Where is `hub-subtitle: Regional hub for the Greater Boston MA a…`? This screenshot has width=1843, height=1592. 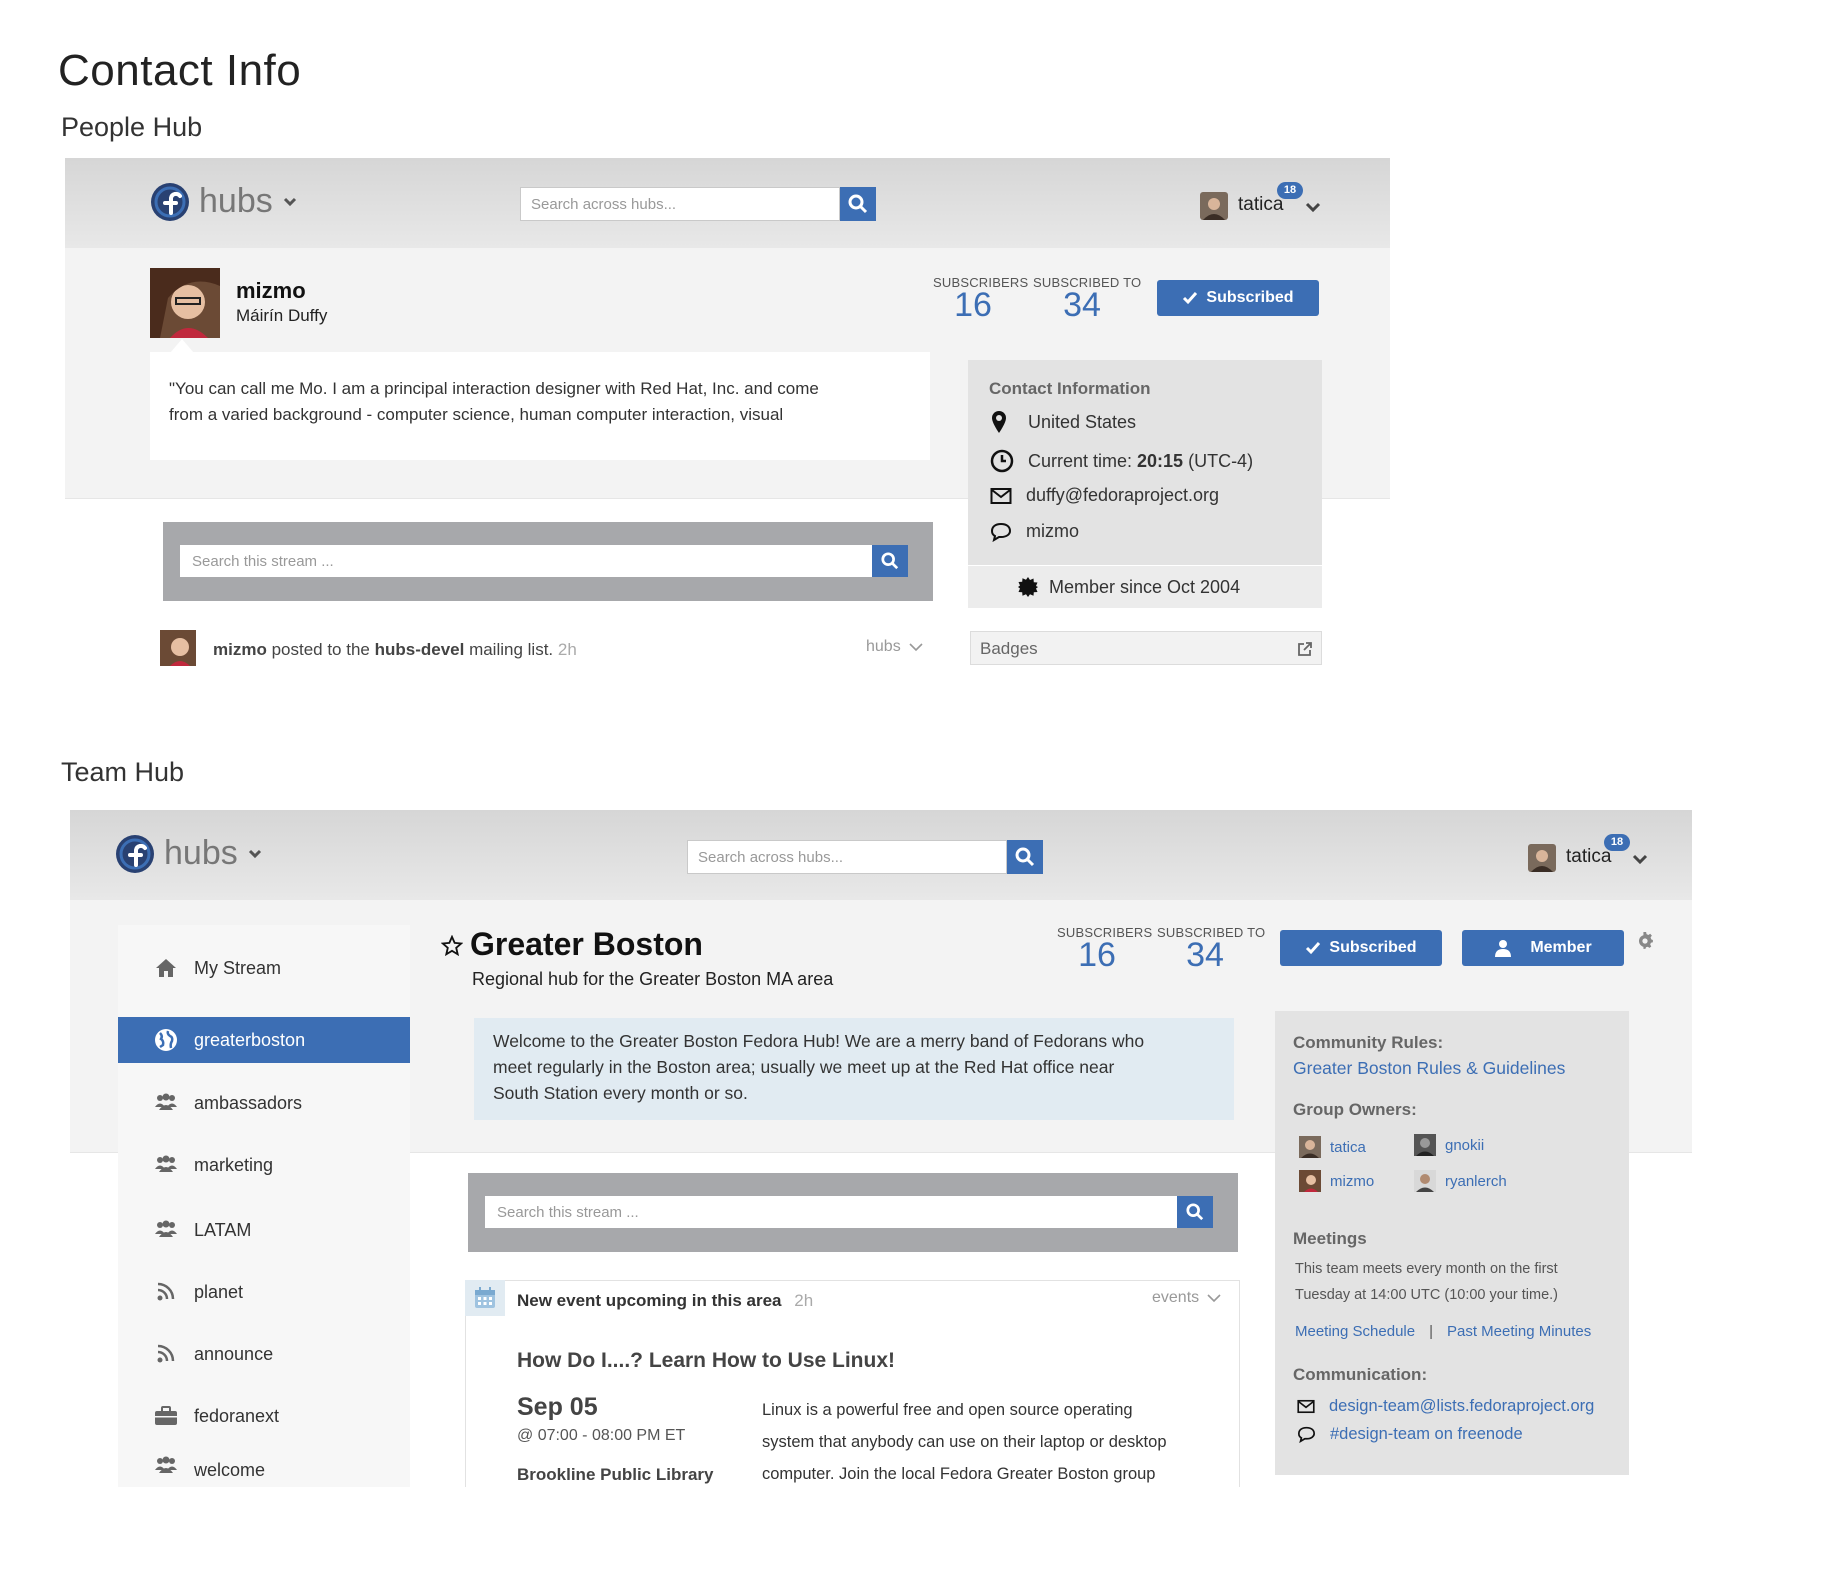 hub-subtitle: Regional hub for the Greater Boston MA a… is located at coordinates (653, 979).